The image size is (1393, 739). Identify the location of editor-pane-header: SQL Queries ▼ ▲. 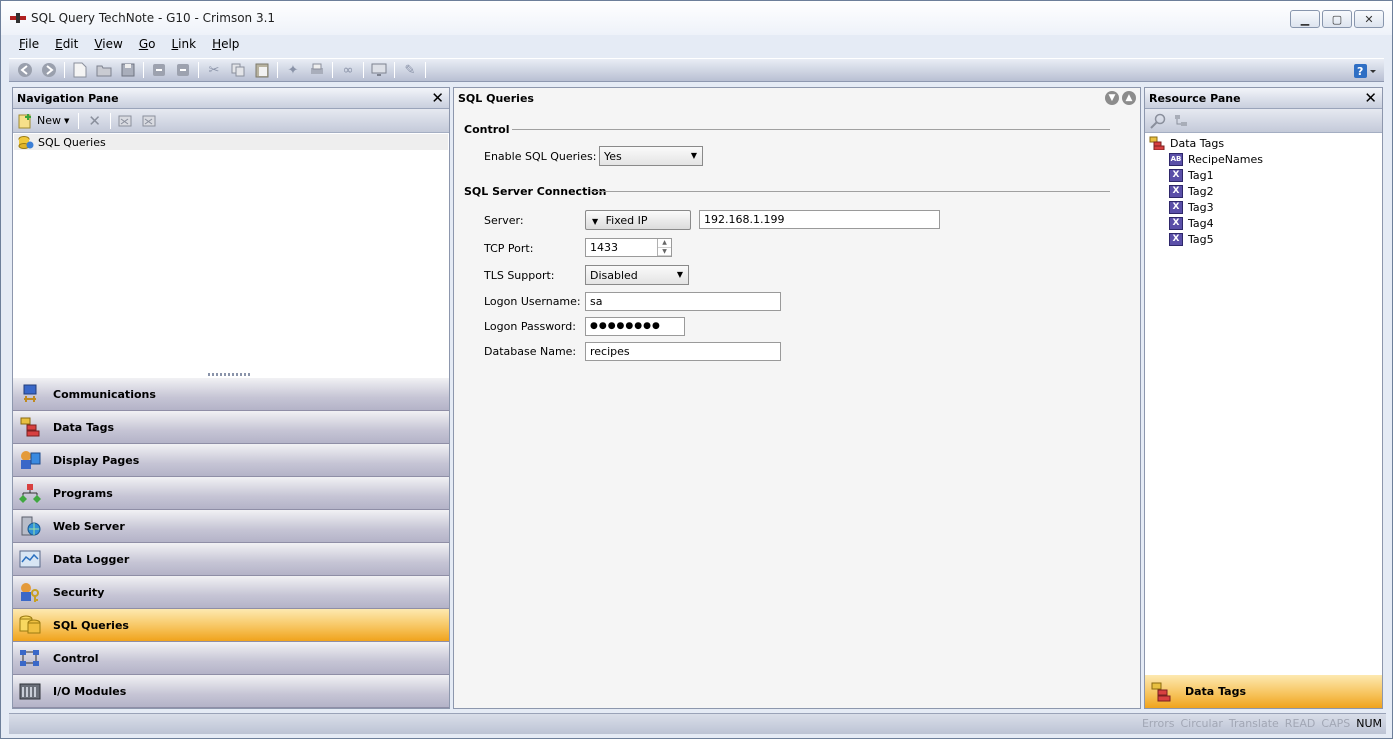
(797, 98).